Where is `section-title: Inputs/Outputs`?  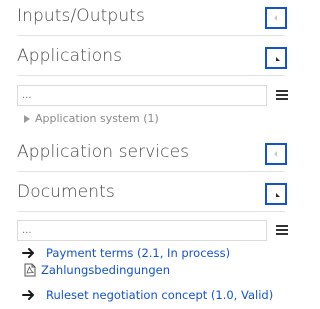
section-title: Inputs/Outputs is located at coordinates (81, 16).